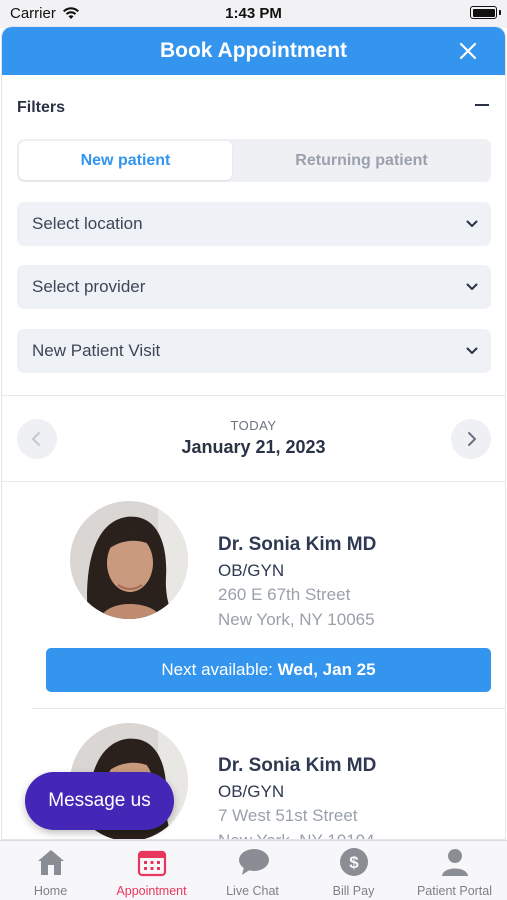  Describe the element at coordinates (296, 835) in the screenshot. I see `provider-address-line2: New York, NY 10104` at that location.